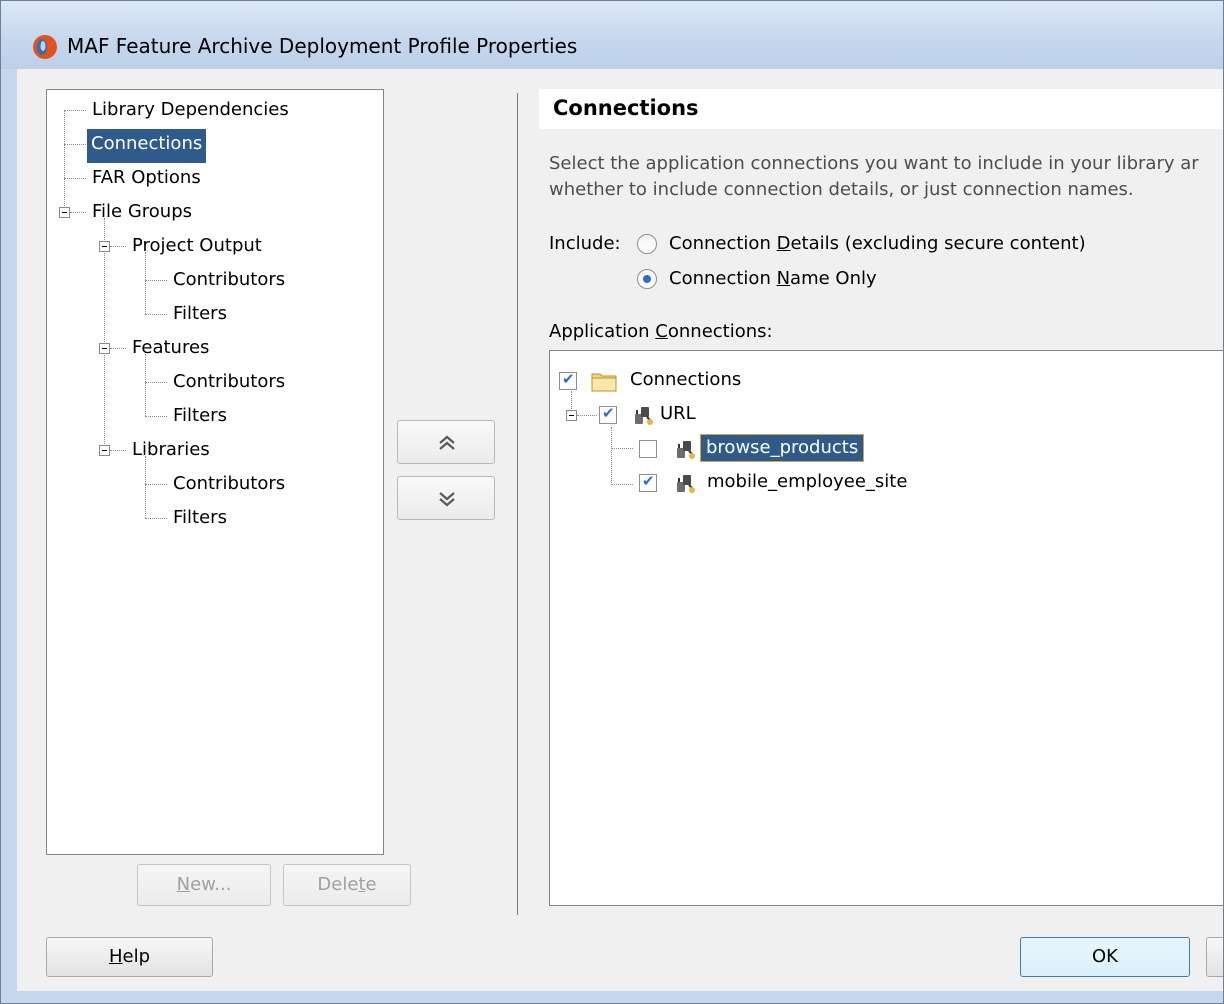  Describe the element at coordinates (647, 244) in the screenshot. I see `connection-details-radio` at that location.